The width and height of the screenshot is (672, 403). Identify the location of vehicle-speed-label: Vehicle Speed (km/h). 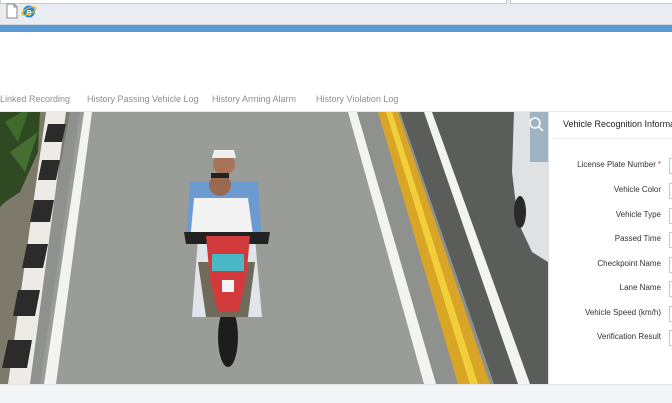
(622, 312).